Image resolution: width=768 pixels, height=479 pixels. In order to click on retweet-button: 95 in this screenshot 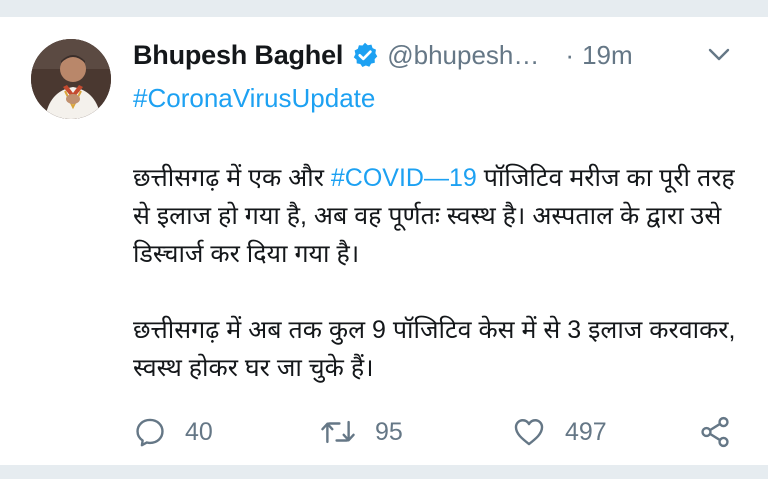, I will do `click(361, 432)`.